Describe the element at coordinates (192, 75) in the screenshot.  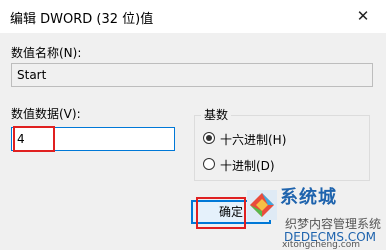
I see `value-name-field: Start` at that location.